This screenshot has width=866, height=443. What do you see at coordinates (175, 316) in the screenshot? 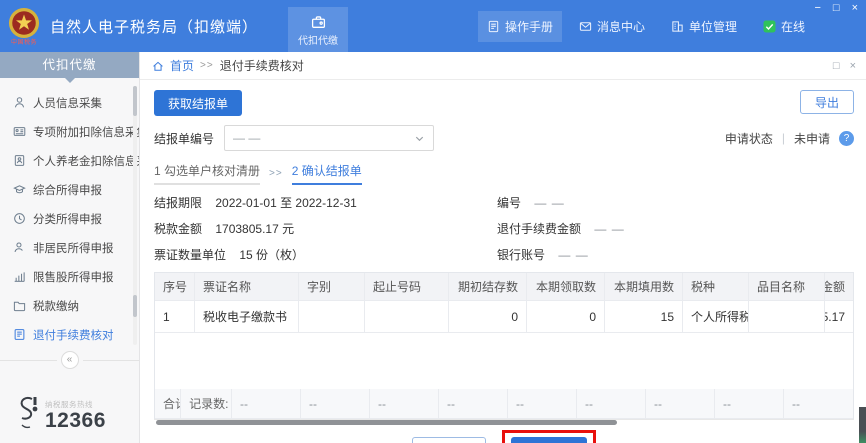
I see `cell-seq: 1` at bounding box center [175, 316].